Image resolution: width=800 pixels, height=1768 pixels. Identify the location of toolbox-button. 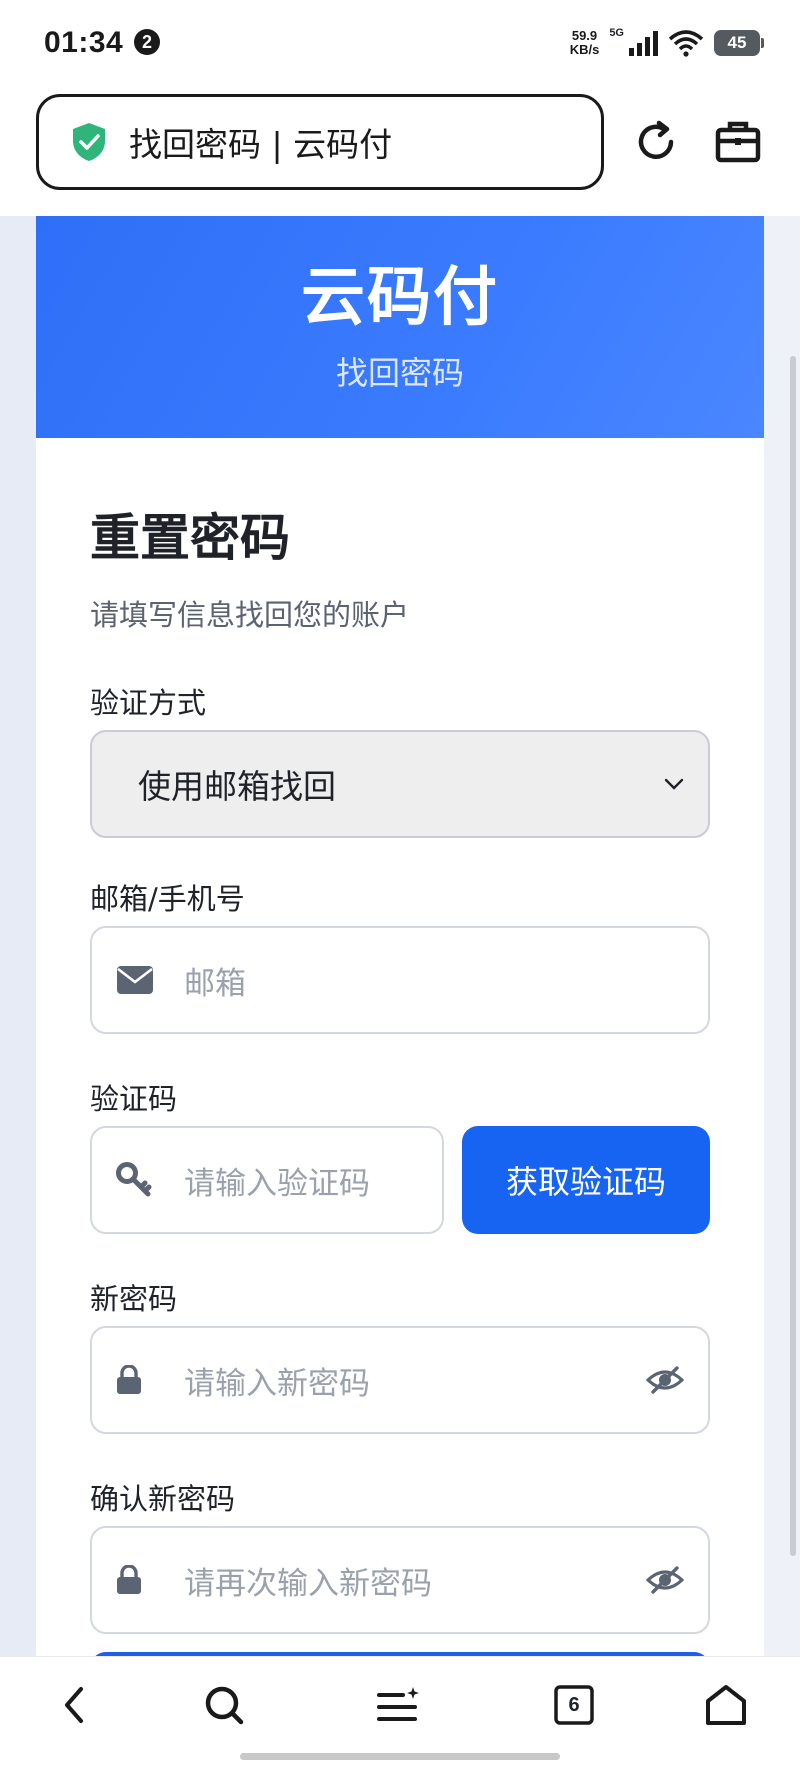
(738, 142).